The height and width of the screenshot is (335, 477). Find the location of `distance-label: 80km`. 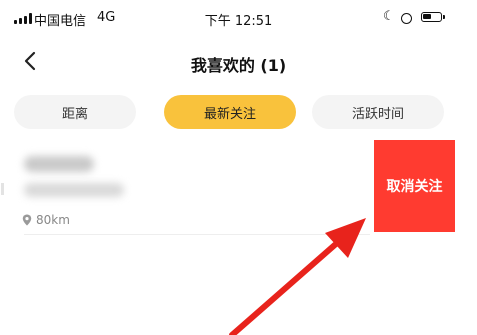

distance-label: 80km is located at coordinates (53, 220).